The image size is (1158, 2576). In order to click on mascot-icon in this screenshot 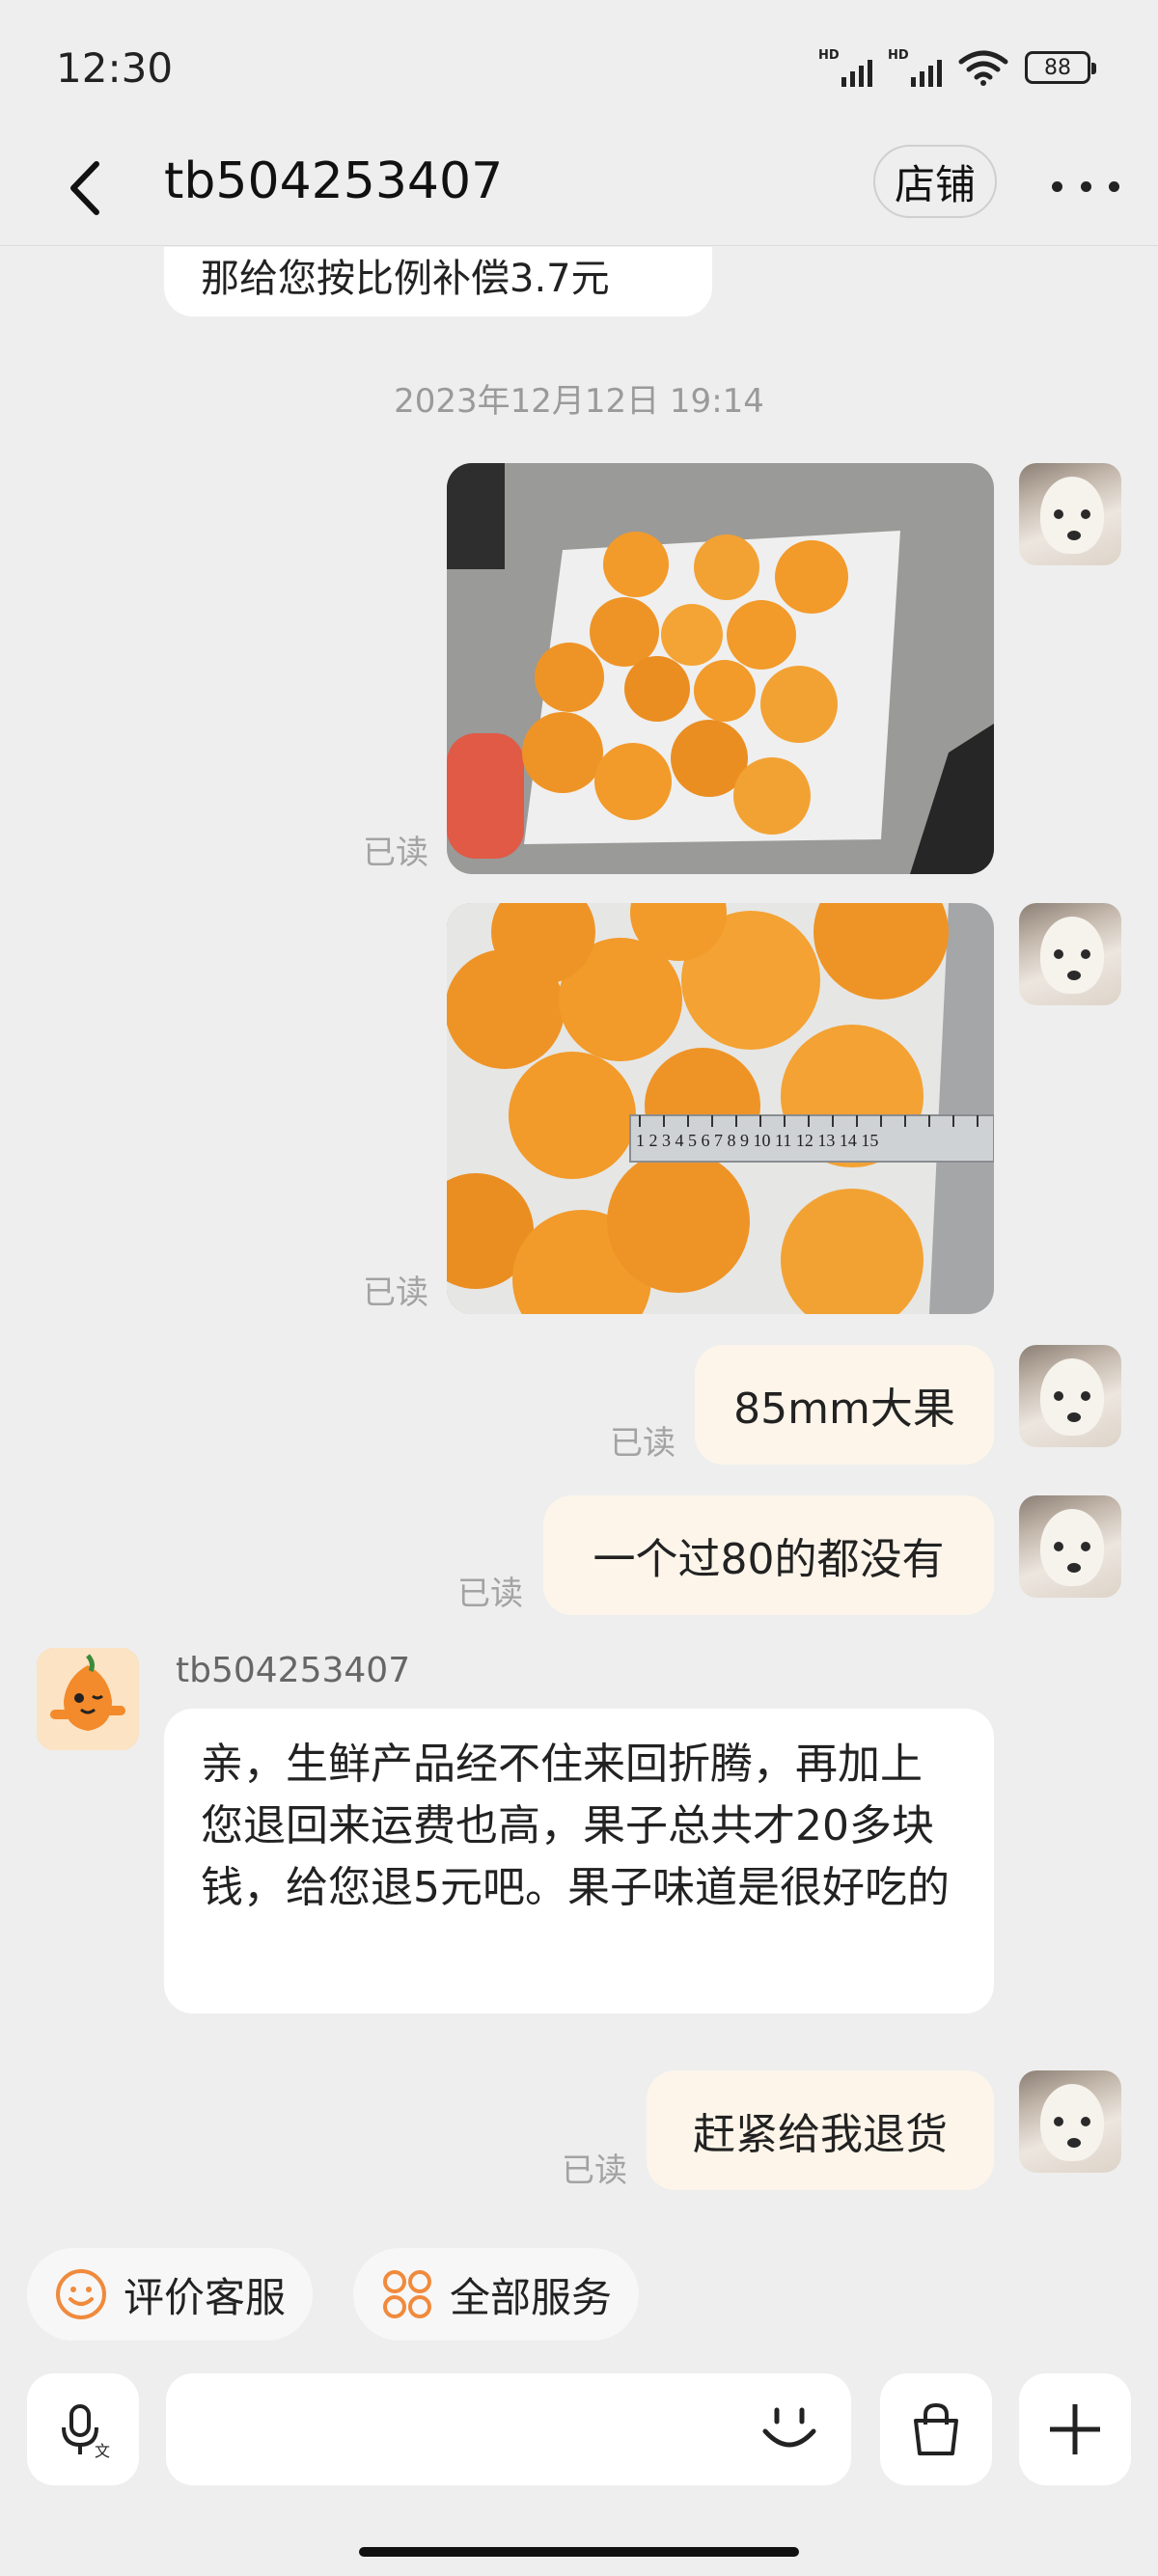, I will do `click(88, 1699)`.